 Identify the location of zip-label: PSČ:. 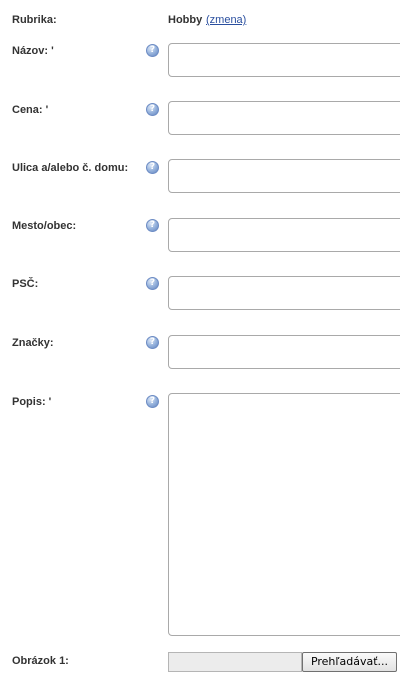
(25, 284).